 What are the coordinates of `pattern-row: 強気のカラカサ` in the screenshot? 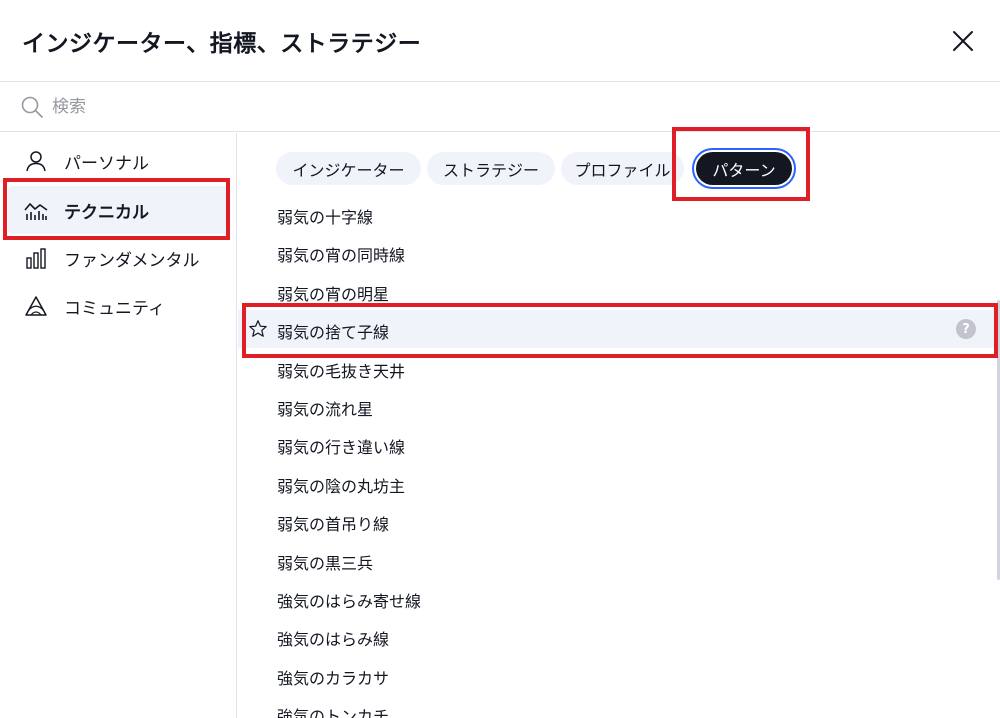 It's located at (617, 675).